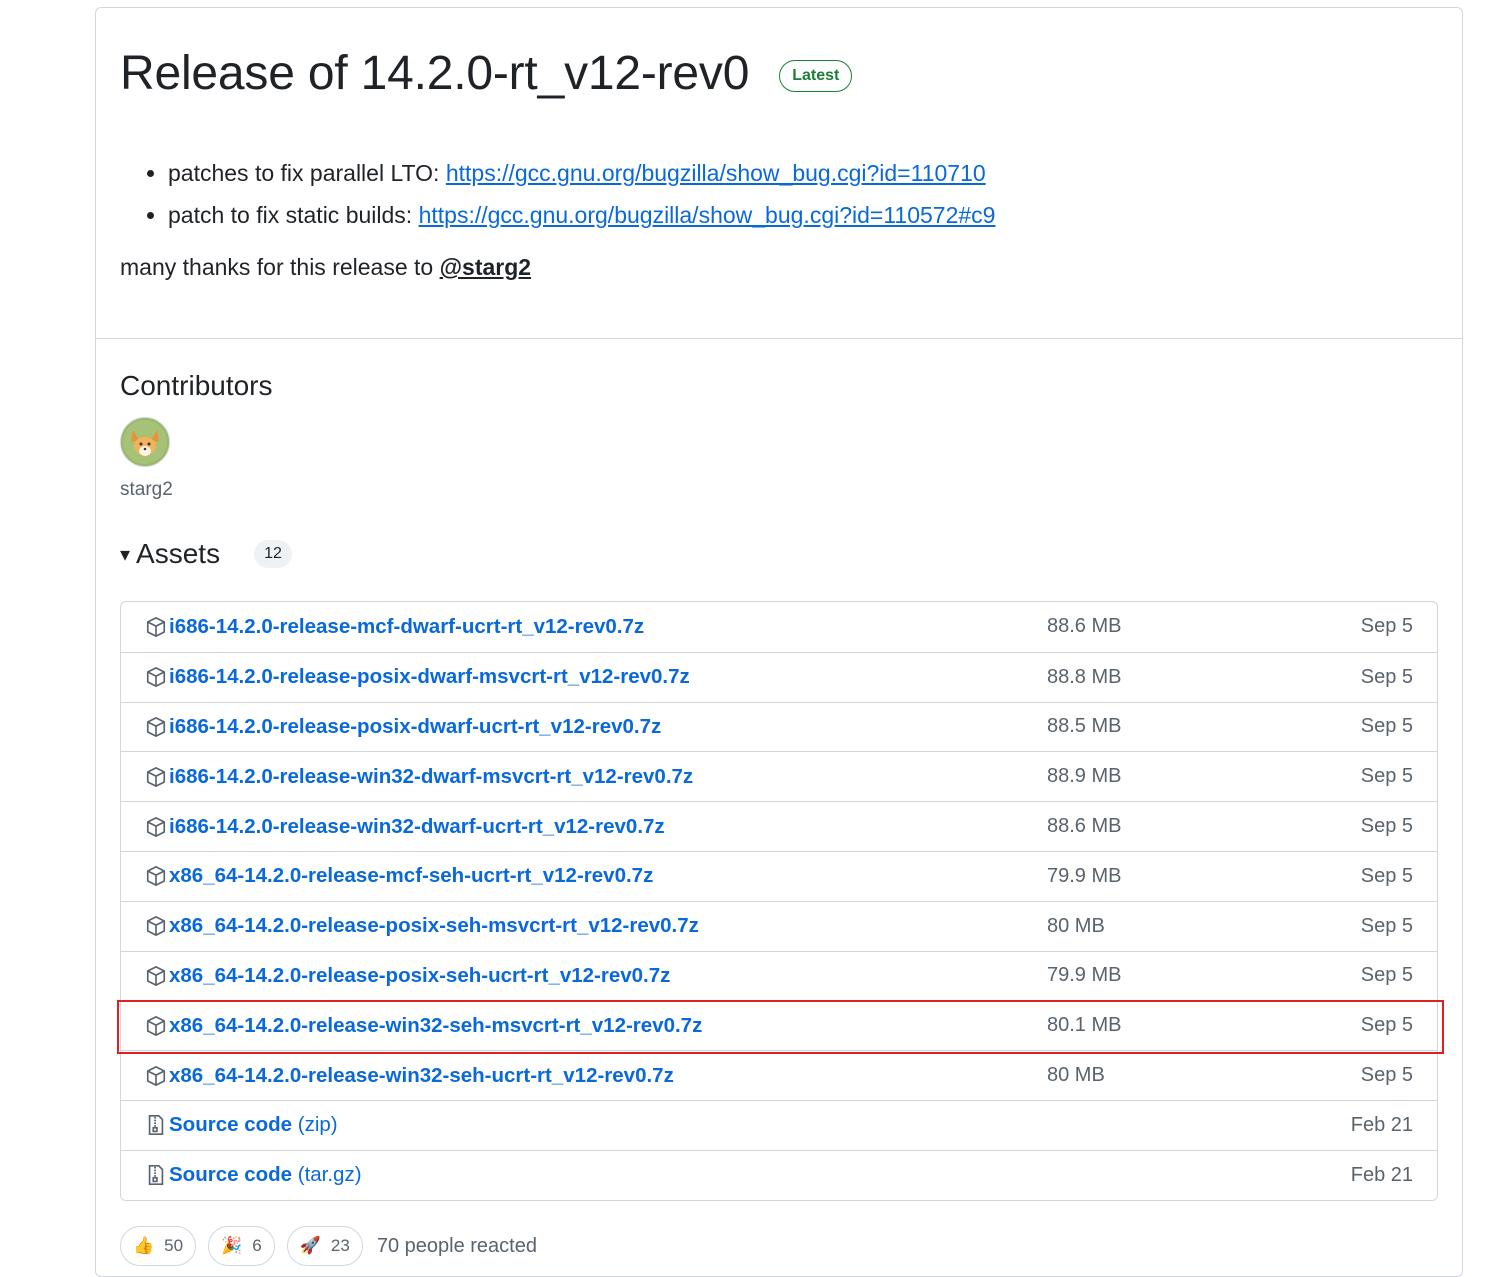 The image size is (1511, 1277). Describe the element at coordinates (307, 173) in the screenshot. I see `note-text: patches to fix parallel LTO:` at that location.